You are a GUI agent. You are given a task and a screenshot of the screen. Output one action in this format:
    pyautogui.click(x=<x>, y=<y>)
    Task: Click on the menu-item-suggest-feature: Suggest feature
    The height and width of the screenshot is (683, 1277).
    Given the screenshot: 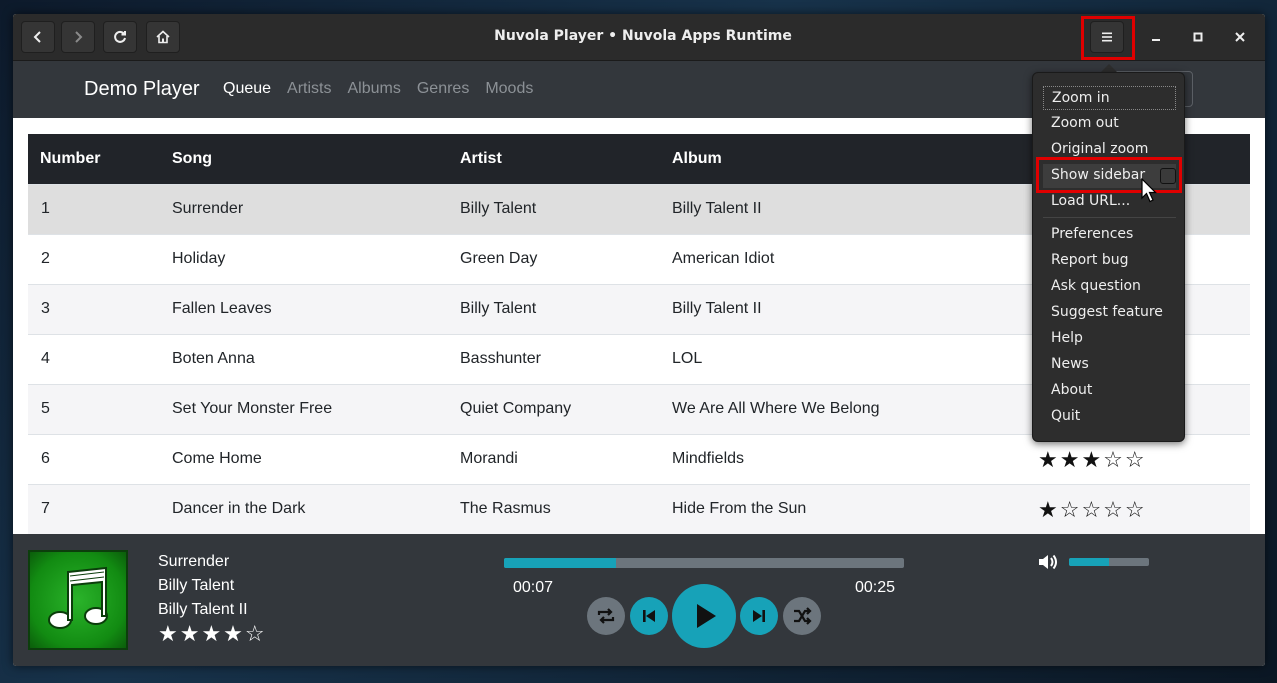 What is the action you would take?
    pyautogui.click(x=1109, y=313)
    